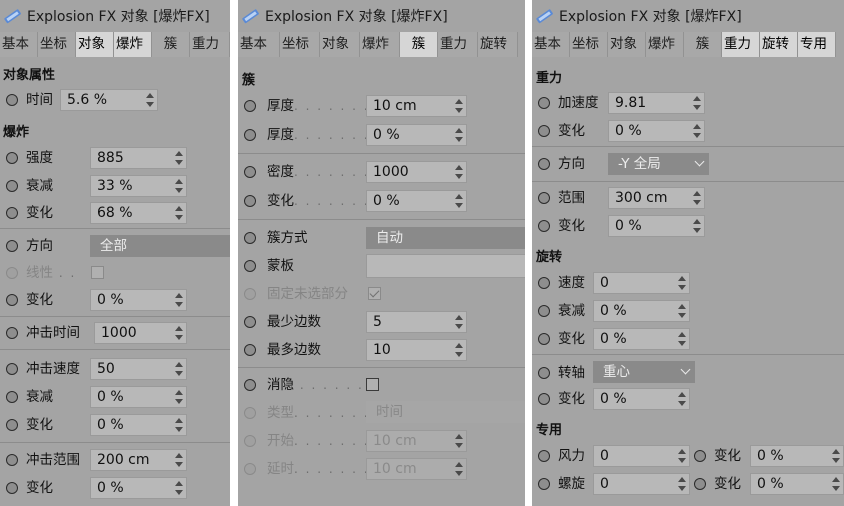 The image size is (844, 506). What do you see at coordinates (416, 469) in the screenshot?
I see `delay-field: 10 cm` at bounding box center [416, 469].